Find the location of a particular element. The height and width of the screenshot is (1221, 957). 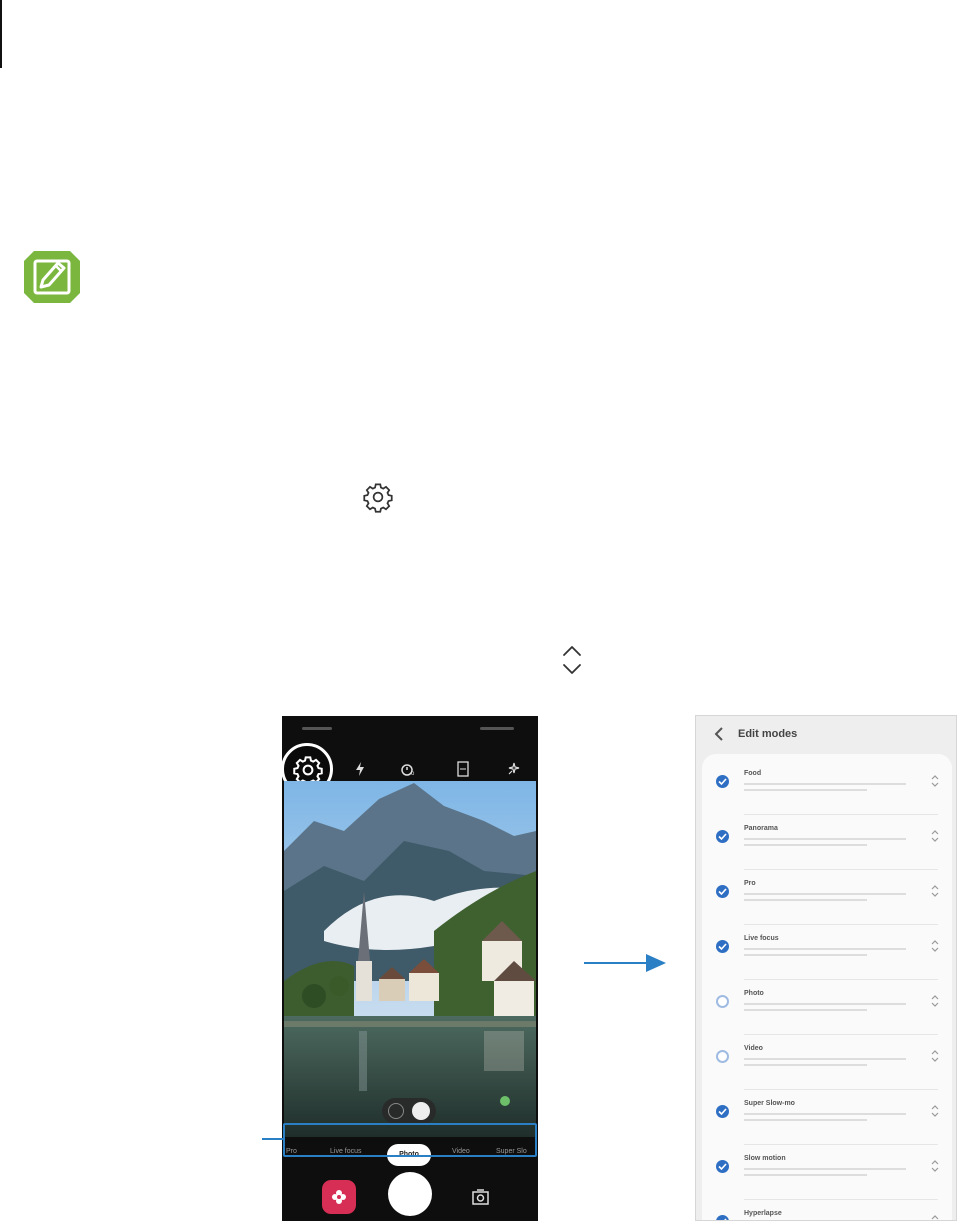

effects-icon is located at coordinates (514, 768).